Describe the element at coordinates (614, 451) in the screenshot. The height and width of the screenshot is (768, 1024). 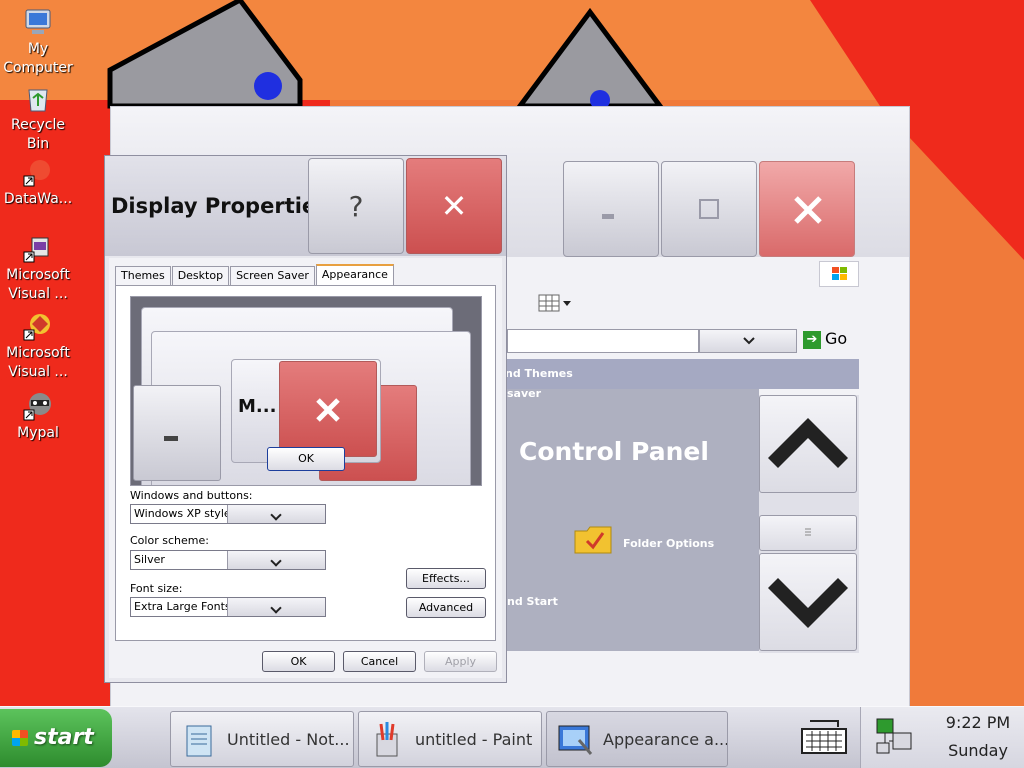
I see `control-panel-heading: Control Panel` at that location.